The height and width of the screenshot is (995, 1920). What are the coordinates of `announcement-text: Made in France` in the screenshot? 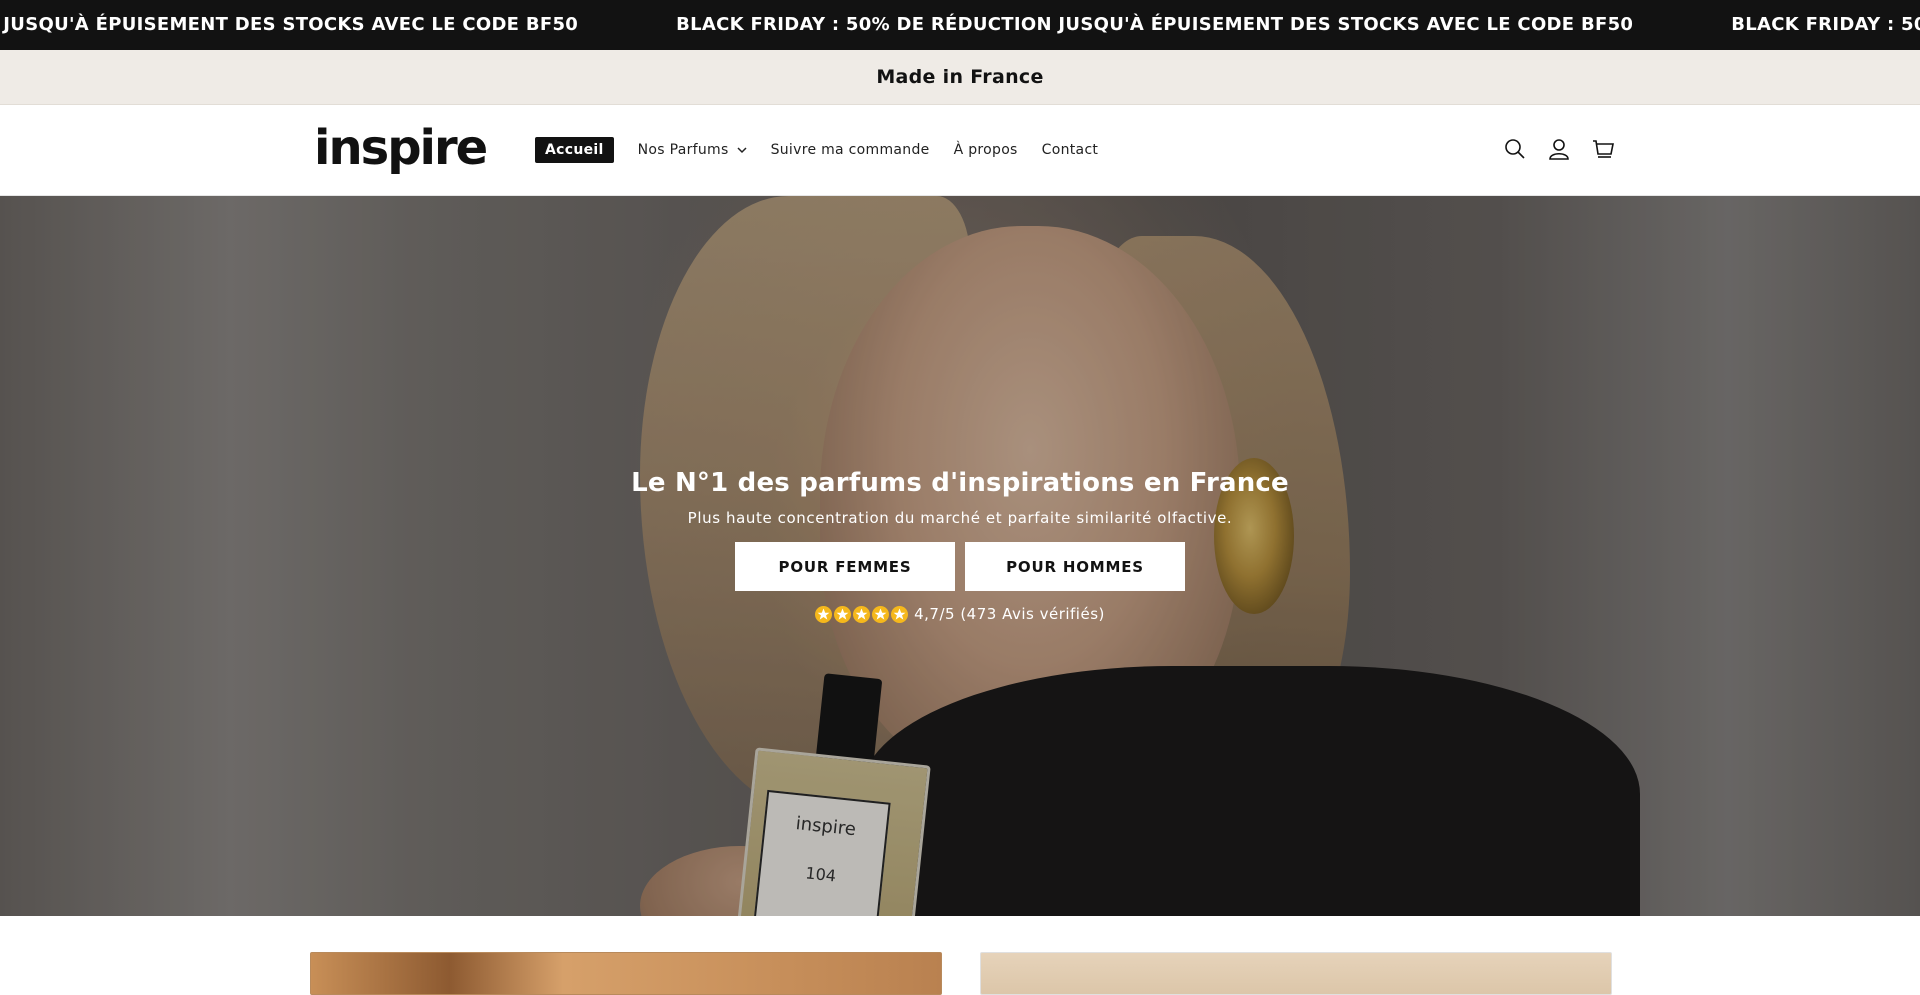 It's located at (960, 77).